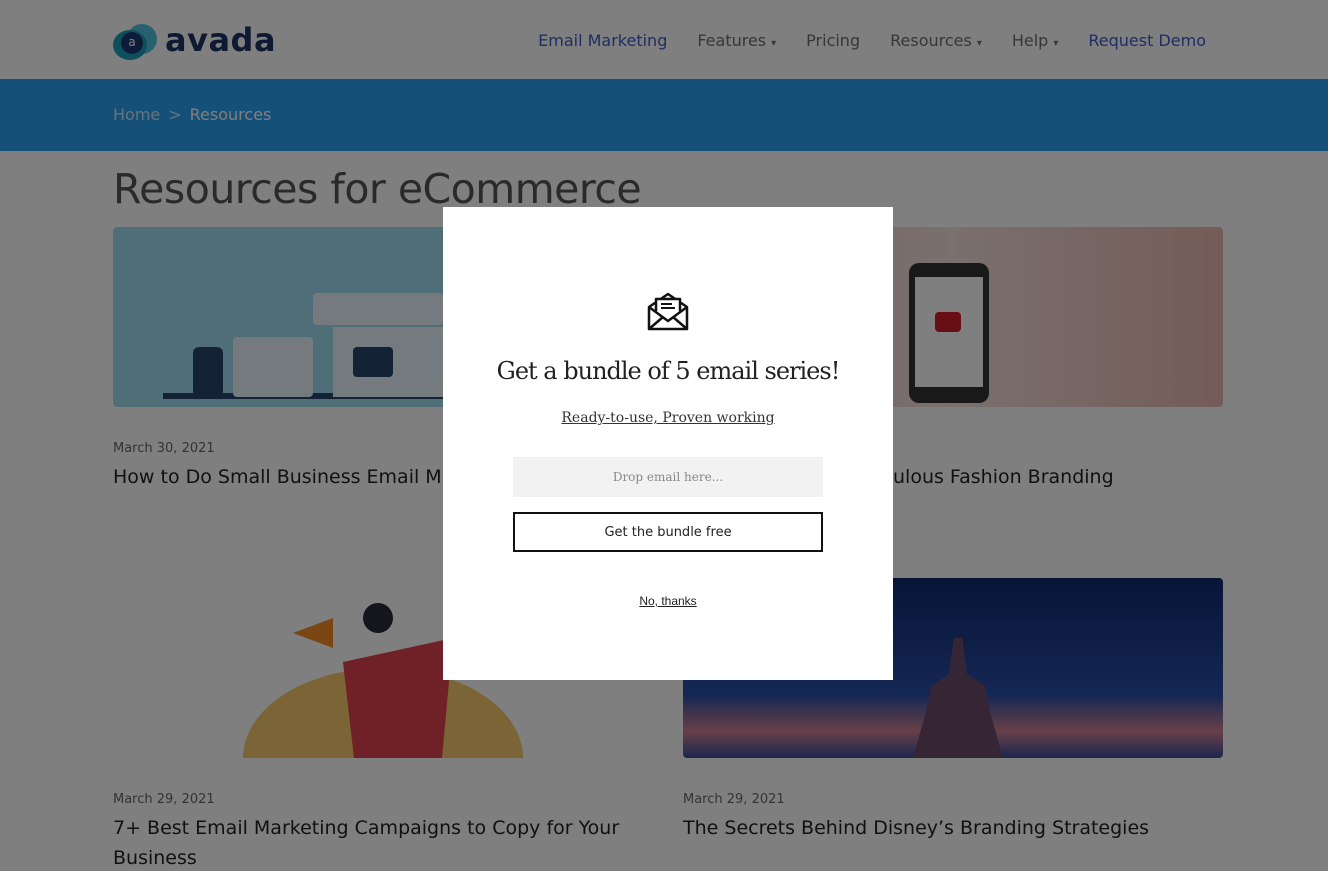  Describe the element at coordinates (668, 371) in the screenshot. I see `modal-title: Get a bundle of 5 email series!` at that location.